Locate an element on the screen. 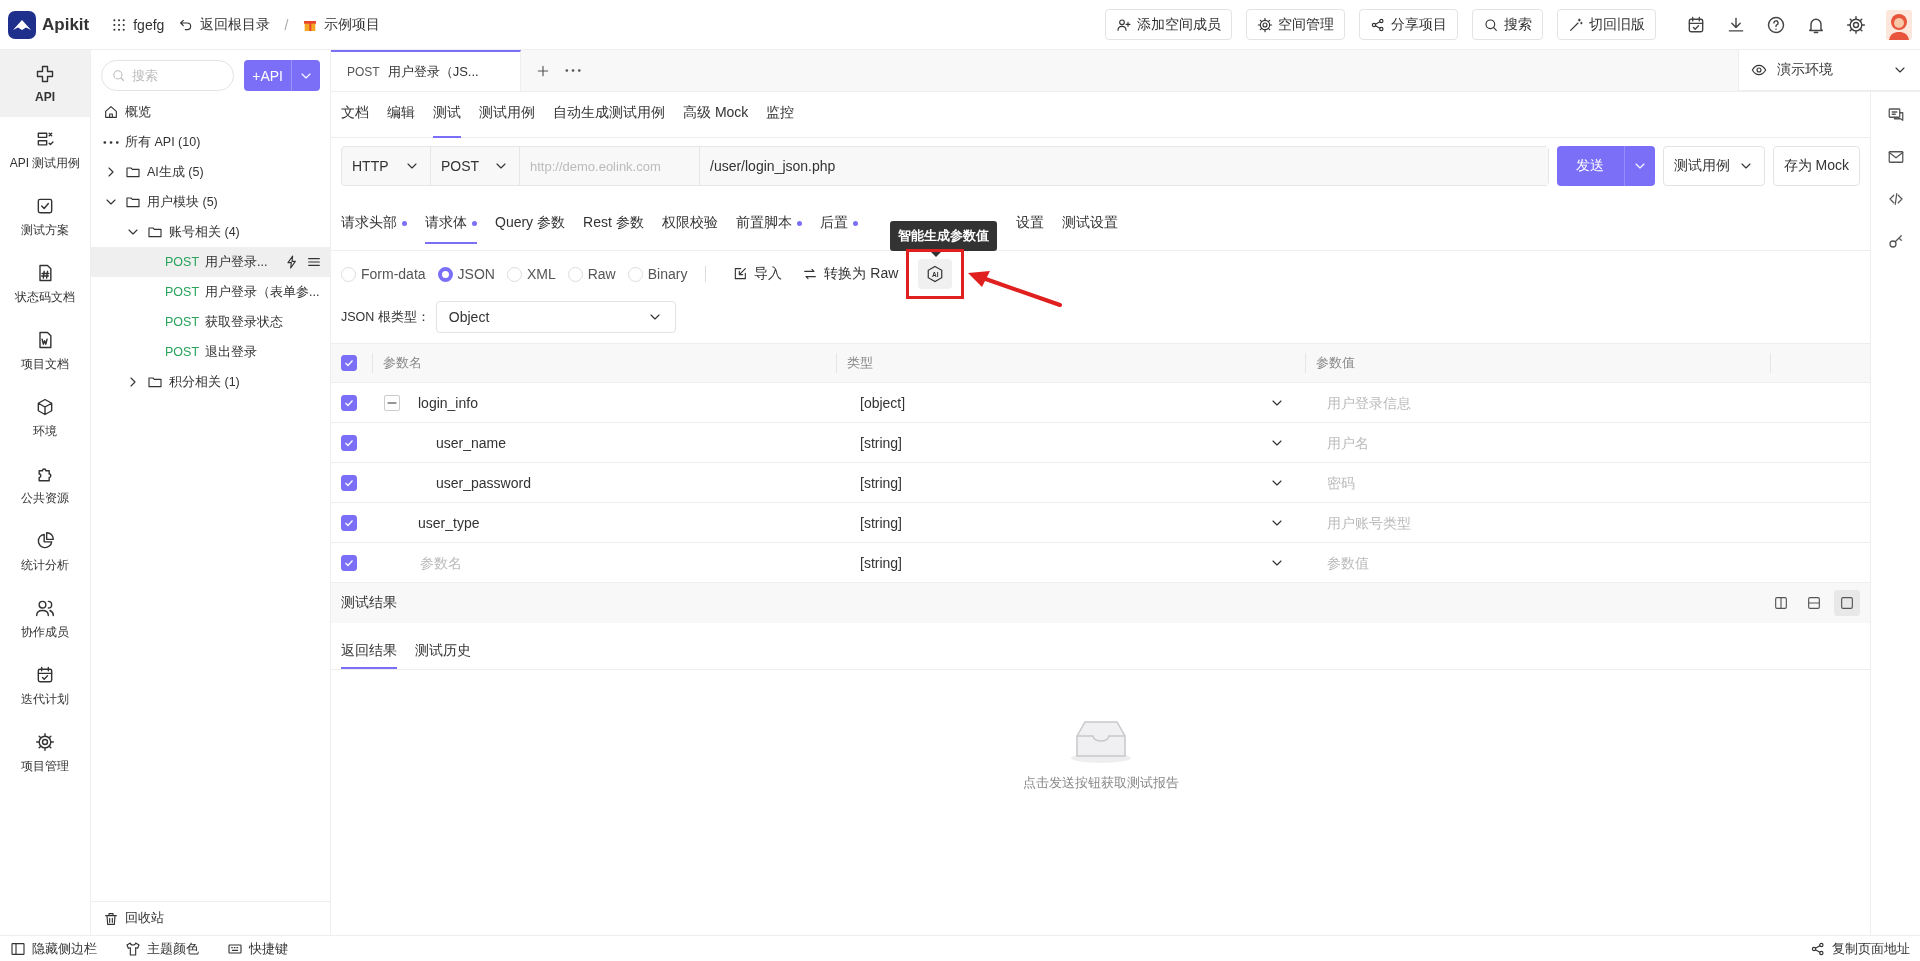  nav-item: 状态码文档 is located at coordinates (45, 284).